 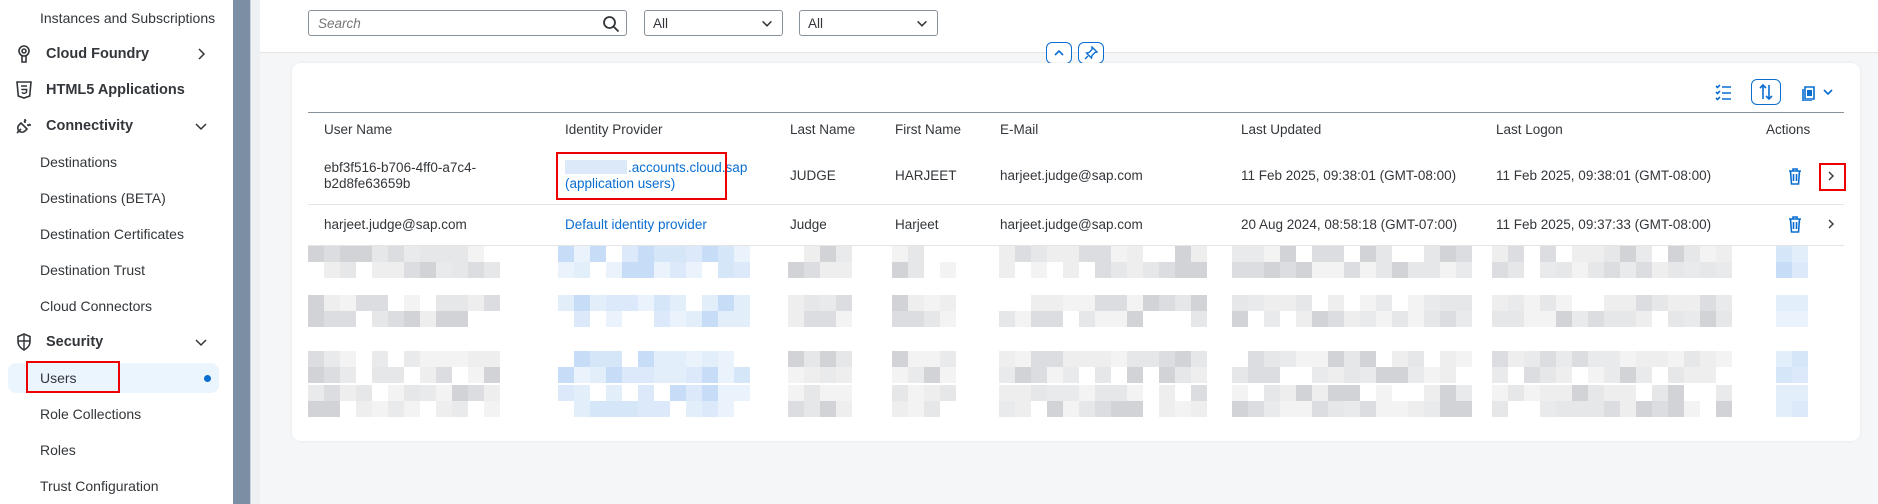 I want to click on nav-cloud-connectors: Cloud Connectors, so click(x=116, y=306).